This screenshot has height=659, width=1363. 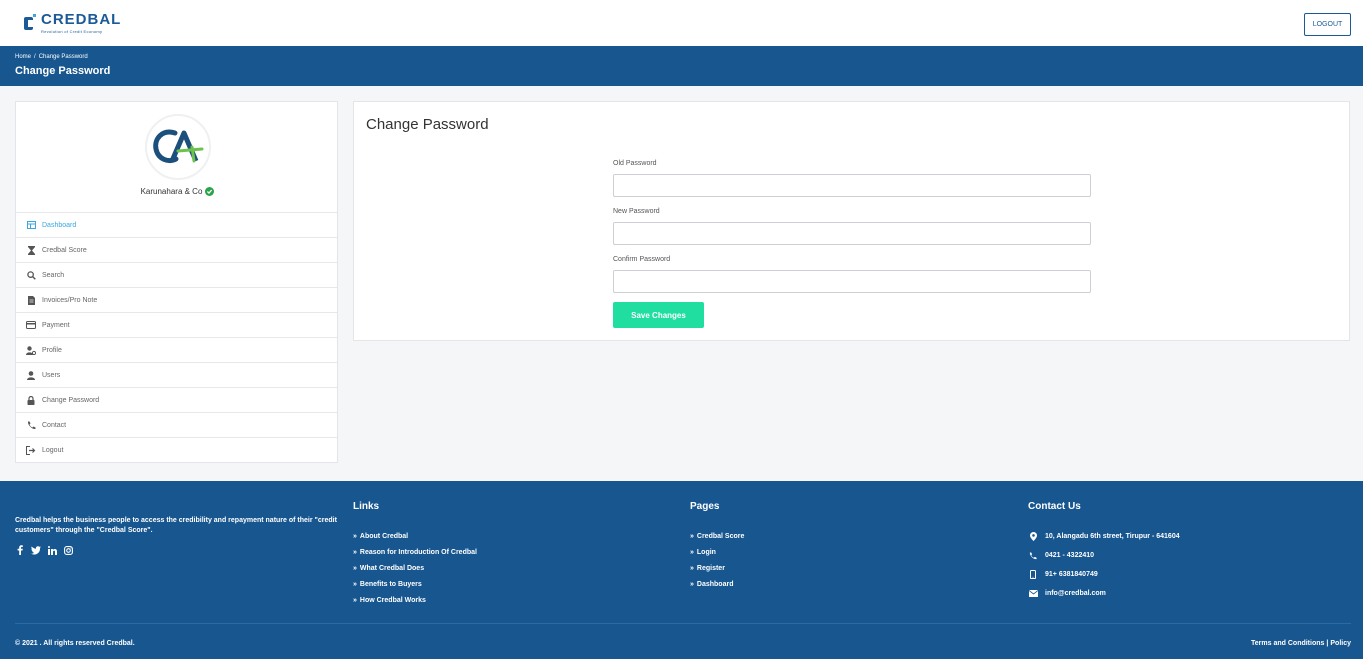 I want to click on save-changes-button: Save Changes, so click(x=658, y=315).